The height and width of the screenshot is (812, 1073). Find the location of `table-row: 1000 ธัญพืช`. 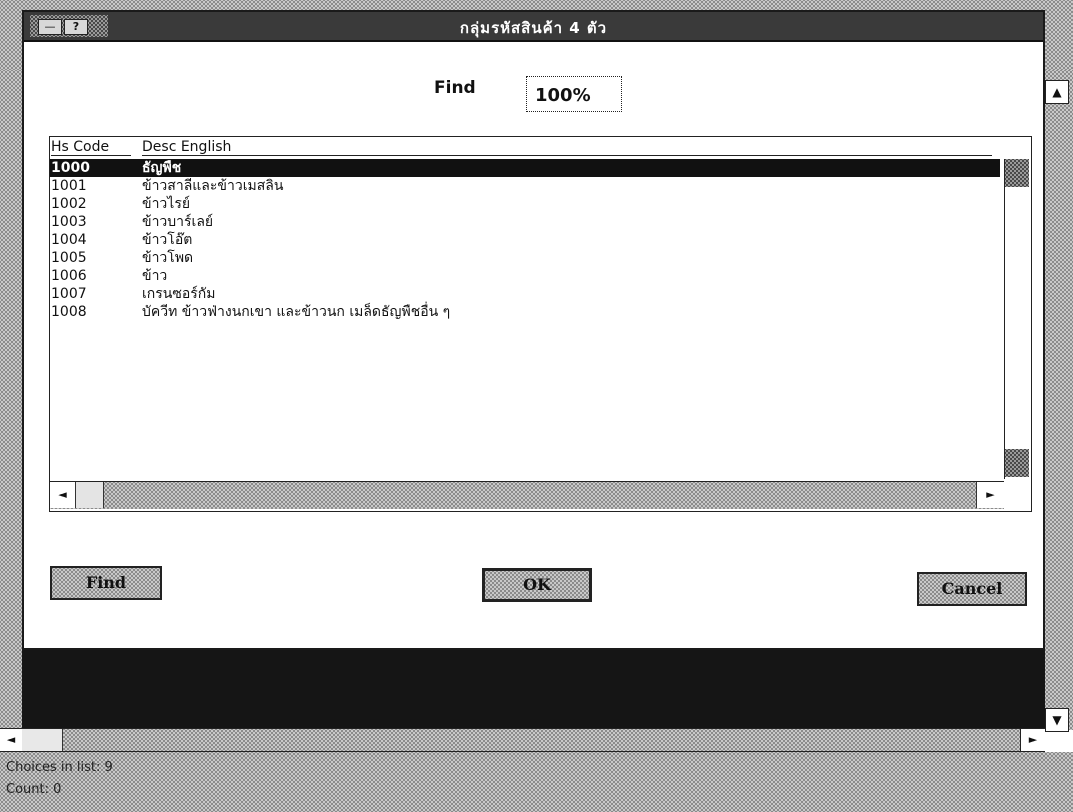

table-row: 1000 ธัญพืช is located at coordinates (525, 168).